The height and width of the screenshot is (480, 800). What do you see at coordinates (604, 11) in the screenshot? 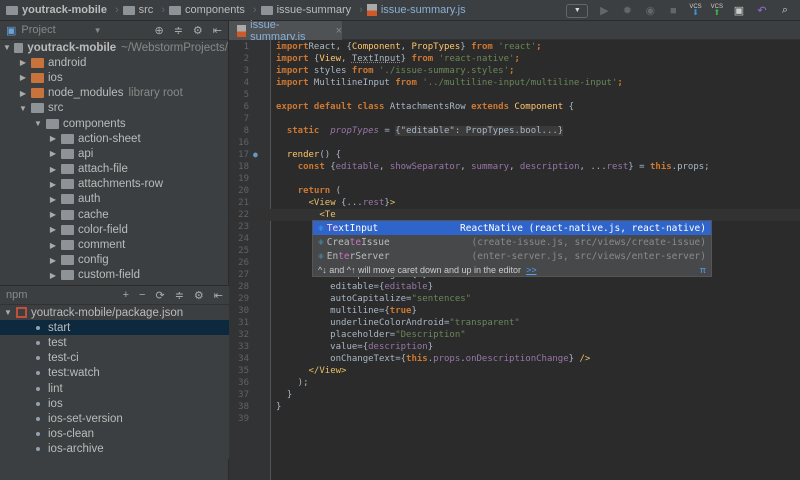
I see `run-icon: ▶` at bounding box center [604, 11].